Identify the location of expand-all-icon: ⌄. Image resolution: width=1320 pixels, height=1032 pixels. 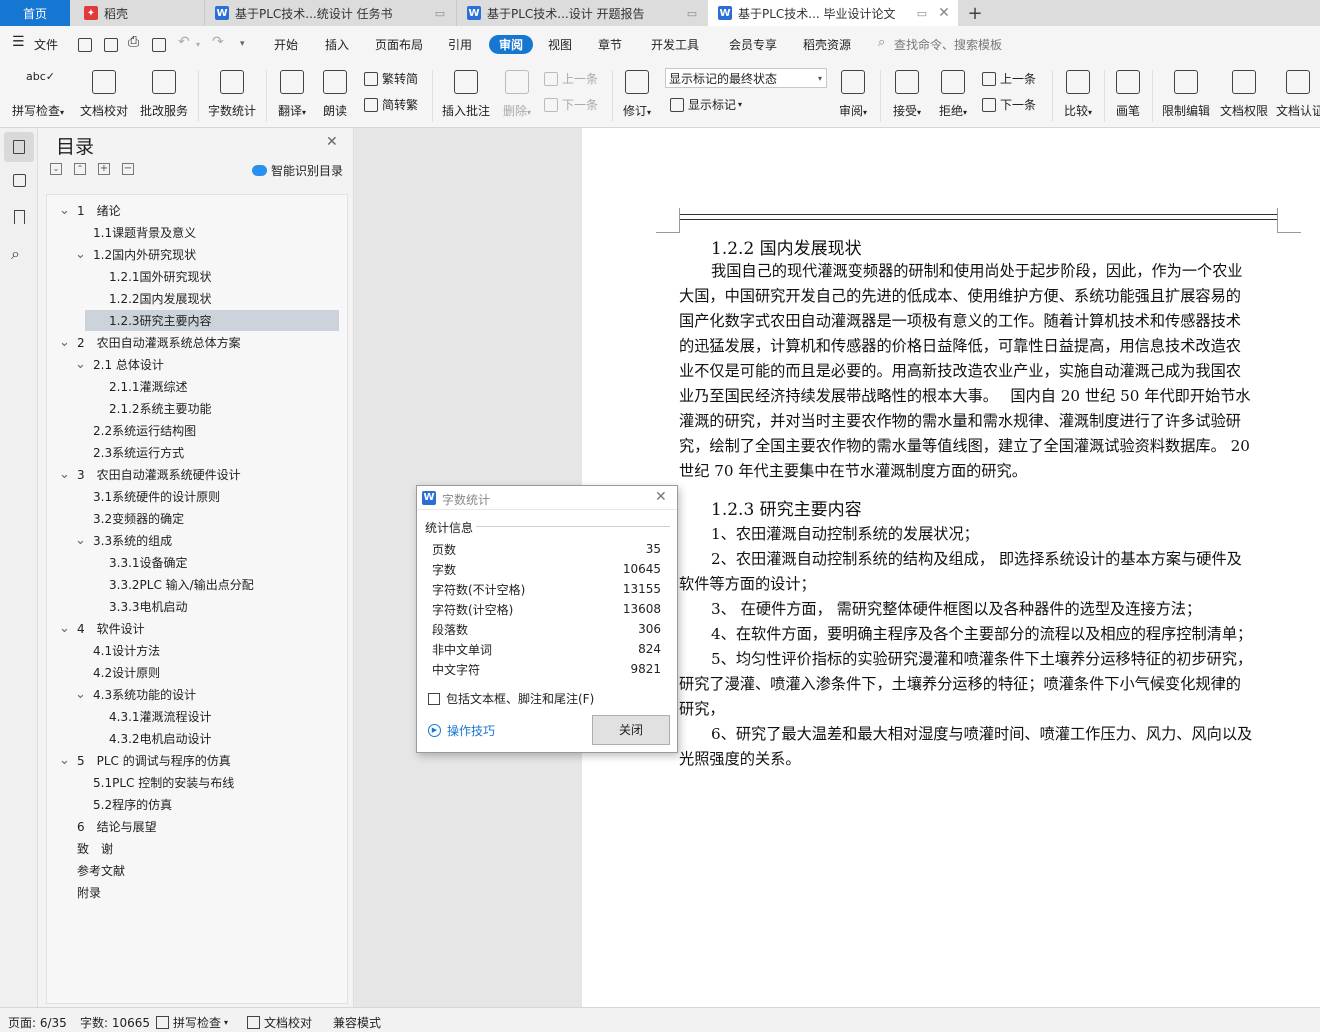
(56, 169).